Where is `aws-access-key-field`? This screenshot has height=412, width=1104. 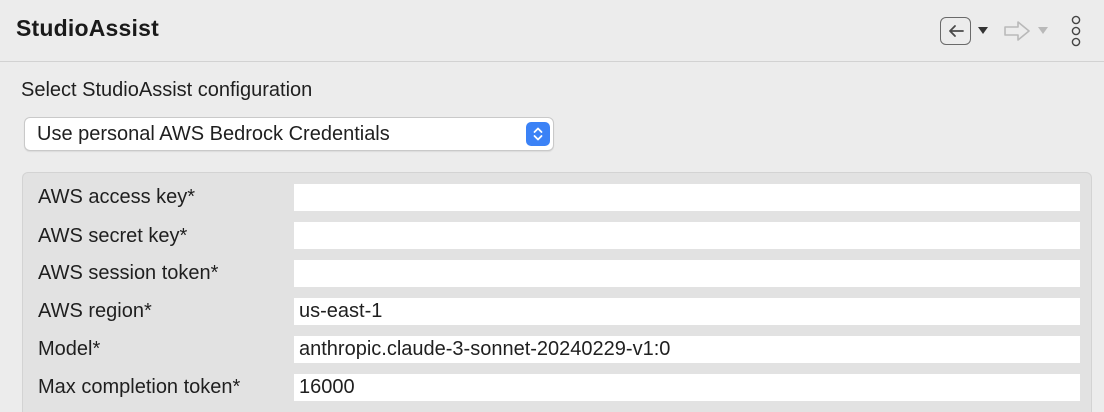
aws-access-key-field is located at coordinates (687, 197).